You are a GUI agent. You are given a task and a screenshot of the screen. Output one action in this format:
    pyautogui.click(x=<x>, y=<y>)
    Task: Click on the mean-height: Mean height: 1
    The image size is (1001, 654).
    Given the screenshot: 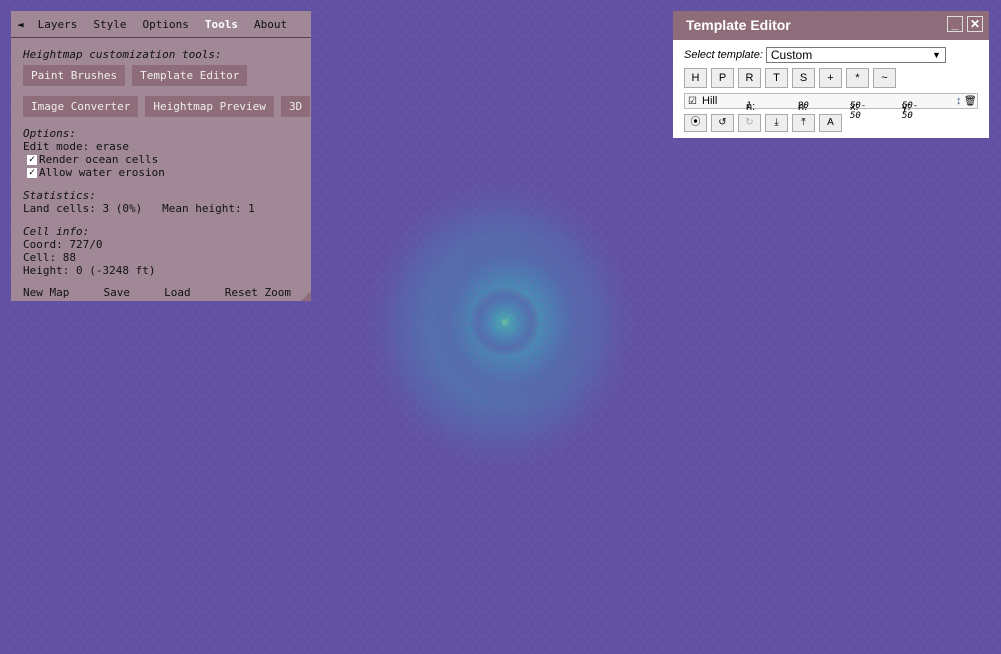 What is the action you would take?
    pyautogui.click(x=208, y=208)
    